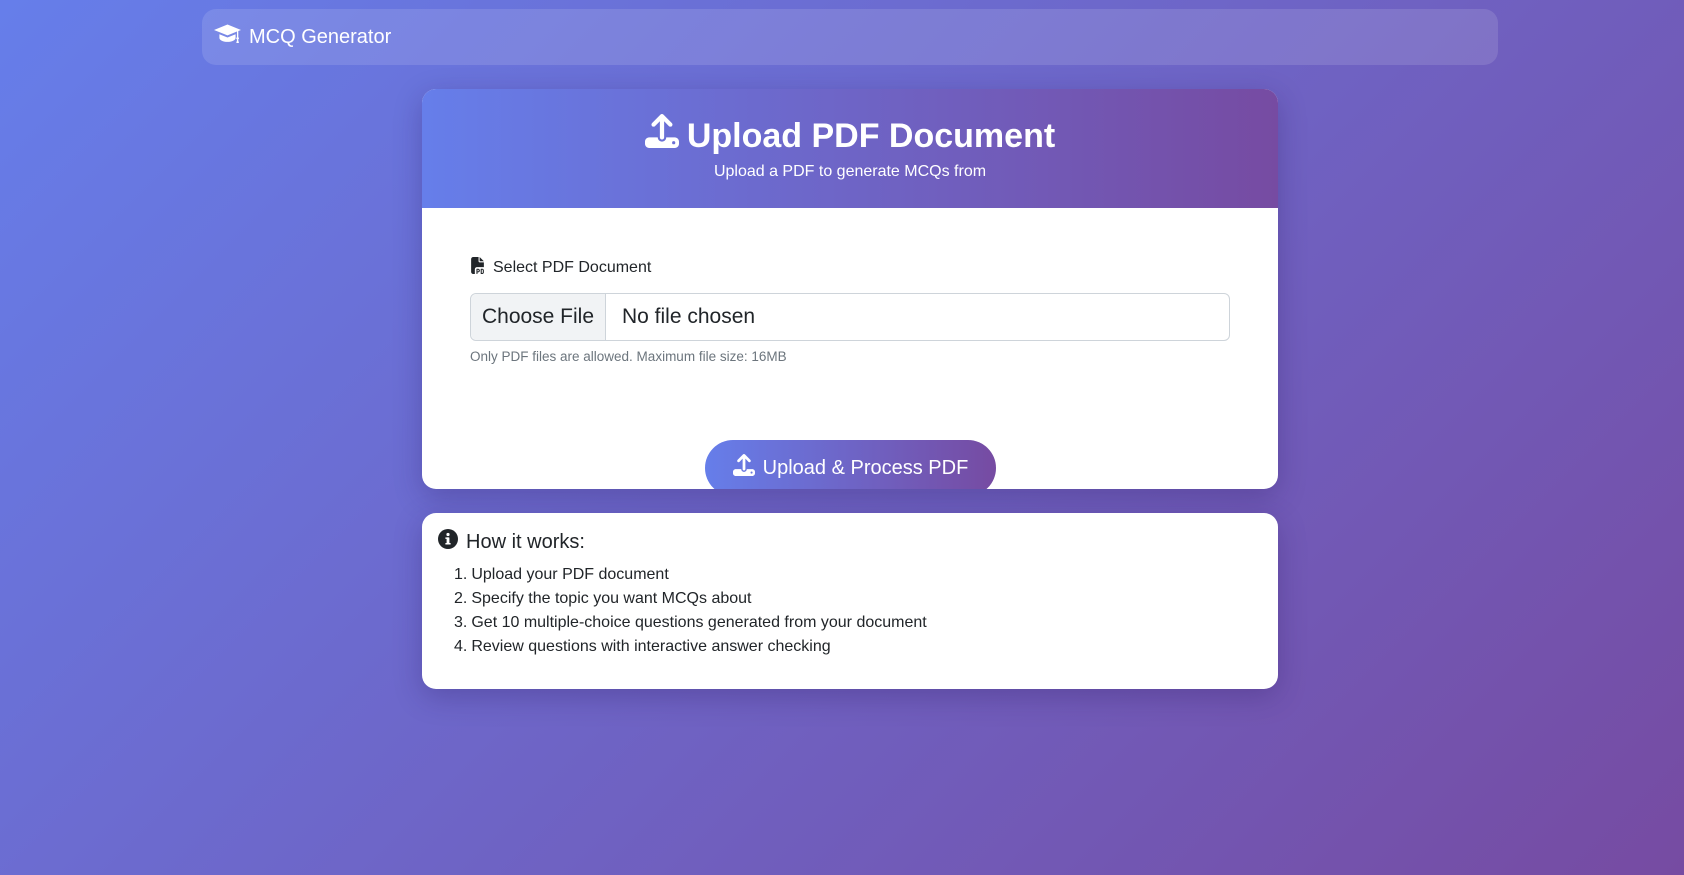 The width and height of the screenshot is (1684, 875). What do you see at coordinates (461, 646) in the screenshot?
I see `step-number: 4.` at bounding box center [461, 646].